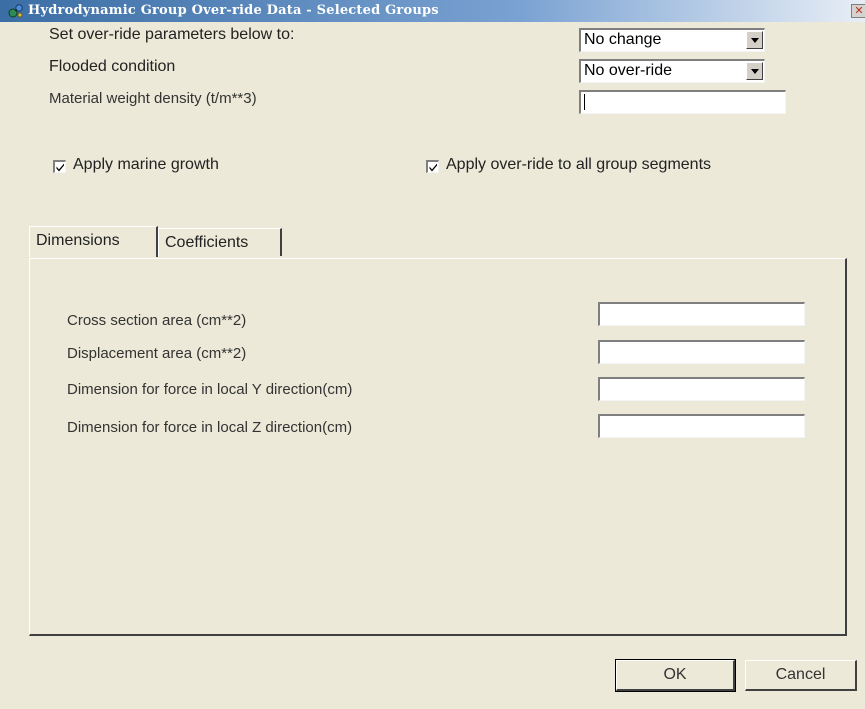  I want to click on tab-dimensions: Dimensions, so click(93, 241).